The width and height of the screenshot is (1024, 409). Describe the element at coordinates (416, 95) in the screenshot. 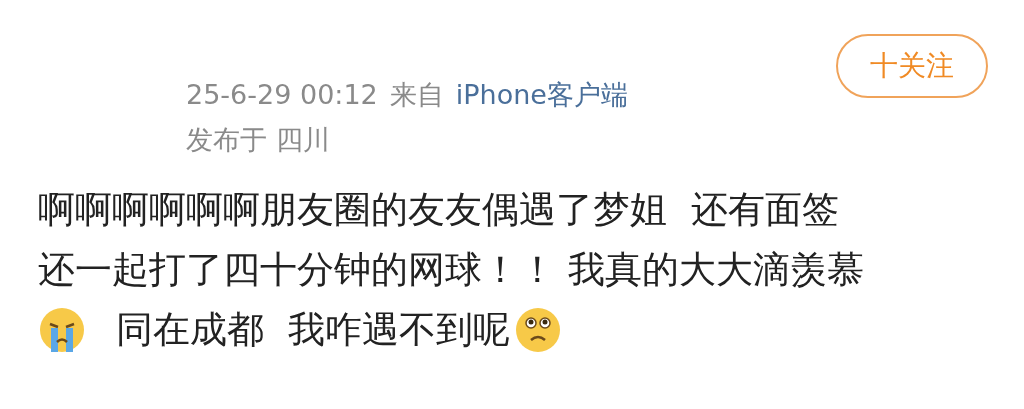

I see `source-label: 来自` at that location.